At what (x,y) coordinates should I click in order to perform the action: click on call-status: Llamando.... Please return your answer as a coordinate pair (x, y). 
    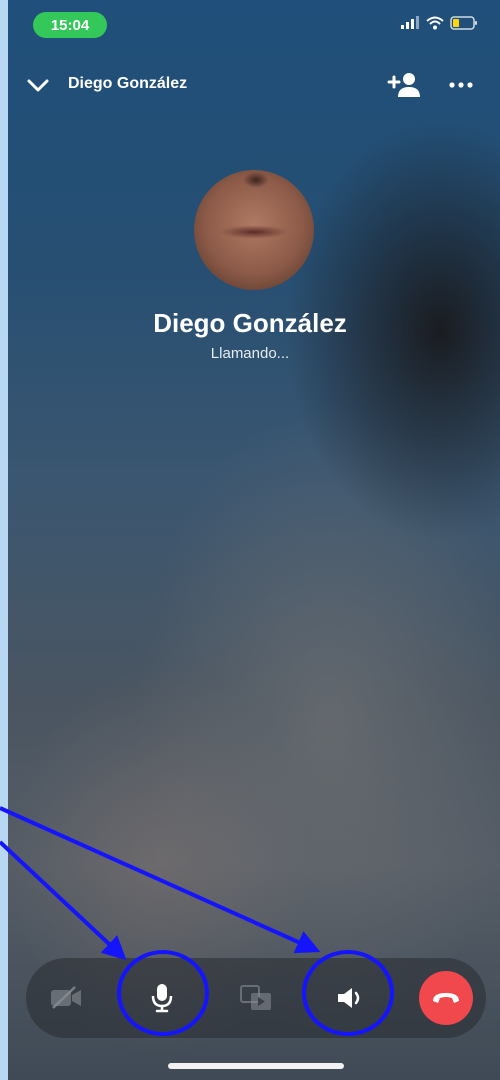
    Looking at the image, I should click on (250, 353).